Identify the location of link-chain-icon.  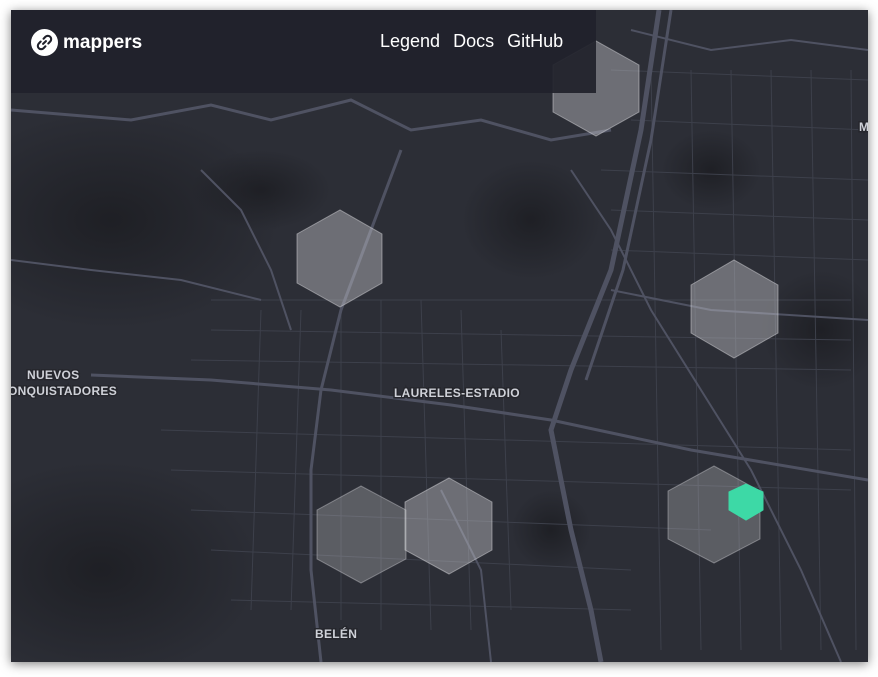
(44, 42).